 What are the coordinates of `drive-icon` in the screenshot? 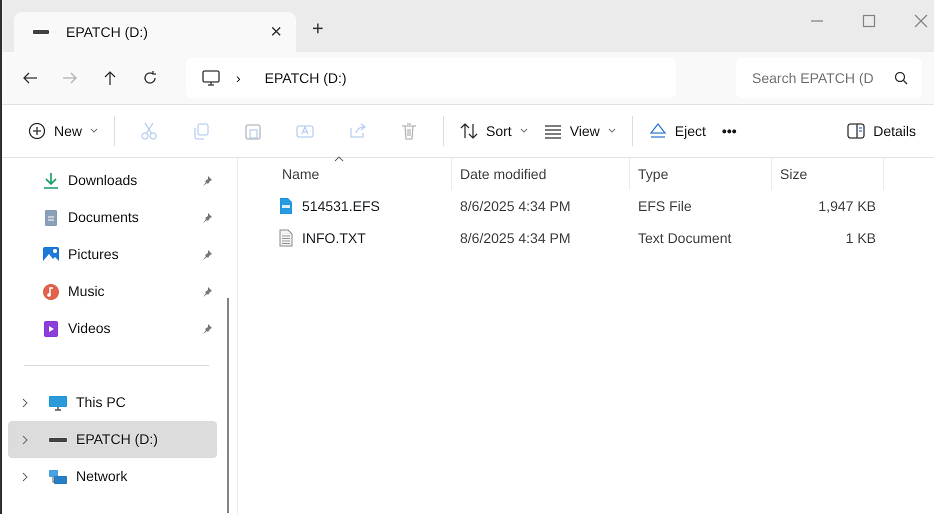 It's located at (58, 439).